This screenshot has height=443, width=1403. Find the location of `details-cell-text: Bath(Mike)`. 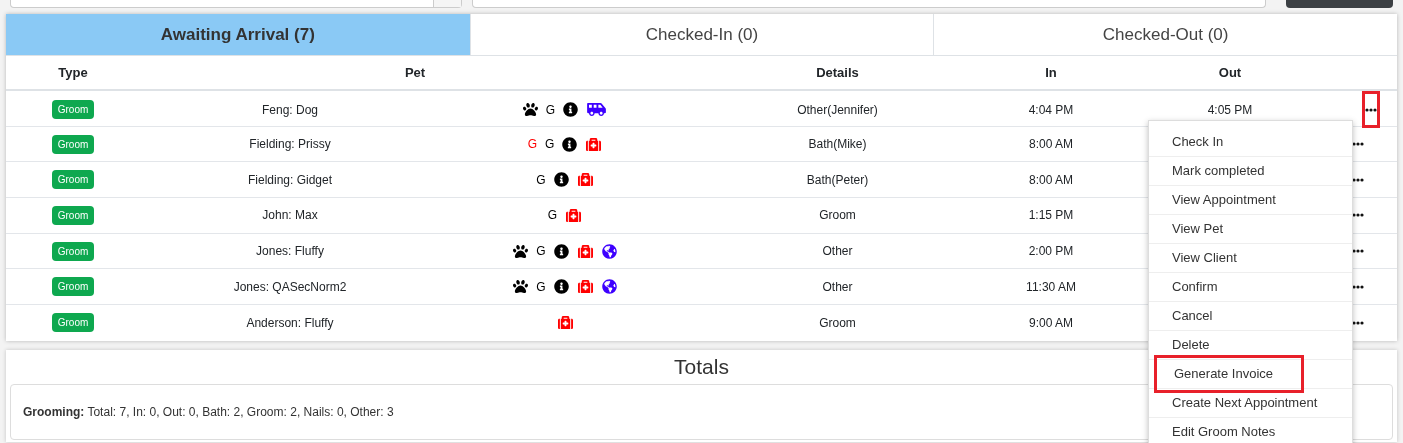

details-cell-text: Bath(Mike) is located at coordinates (837, 145).